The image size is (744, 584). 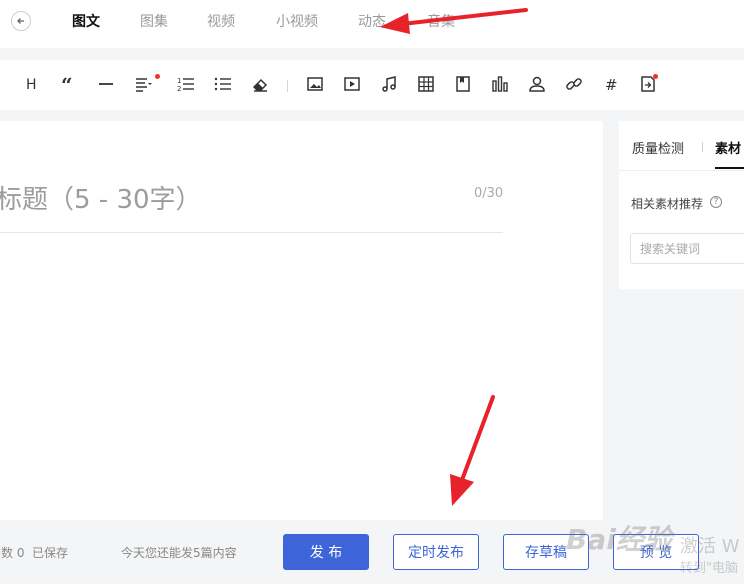 I want to click on saved-status: 已保存, so click(x=50, y=553).